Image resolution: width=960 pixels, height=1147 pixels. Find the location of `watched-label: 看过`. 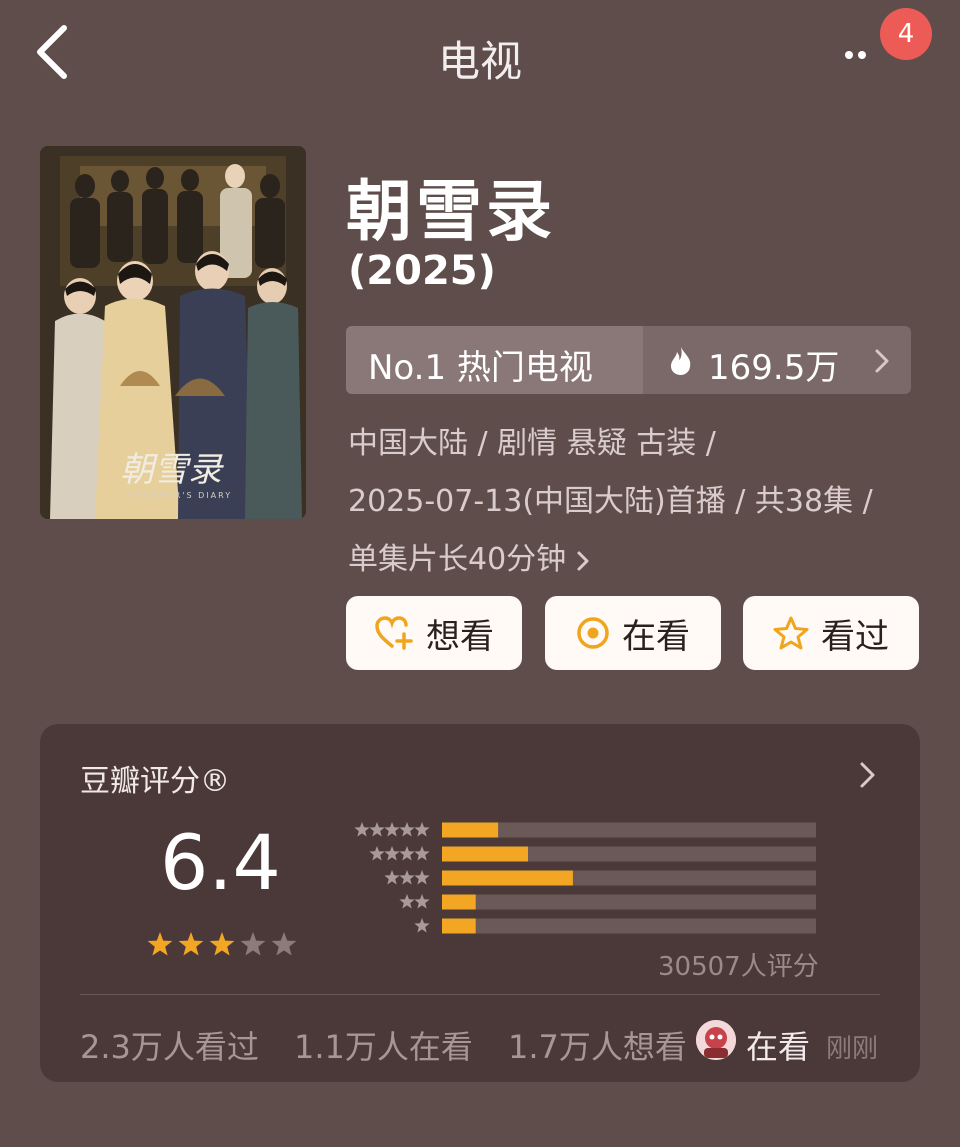

watched-label: 看过 is located at coordinates (855, 636).